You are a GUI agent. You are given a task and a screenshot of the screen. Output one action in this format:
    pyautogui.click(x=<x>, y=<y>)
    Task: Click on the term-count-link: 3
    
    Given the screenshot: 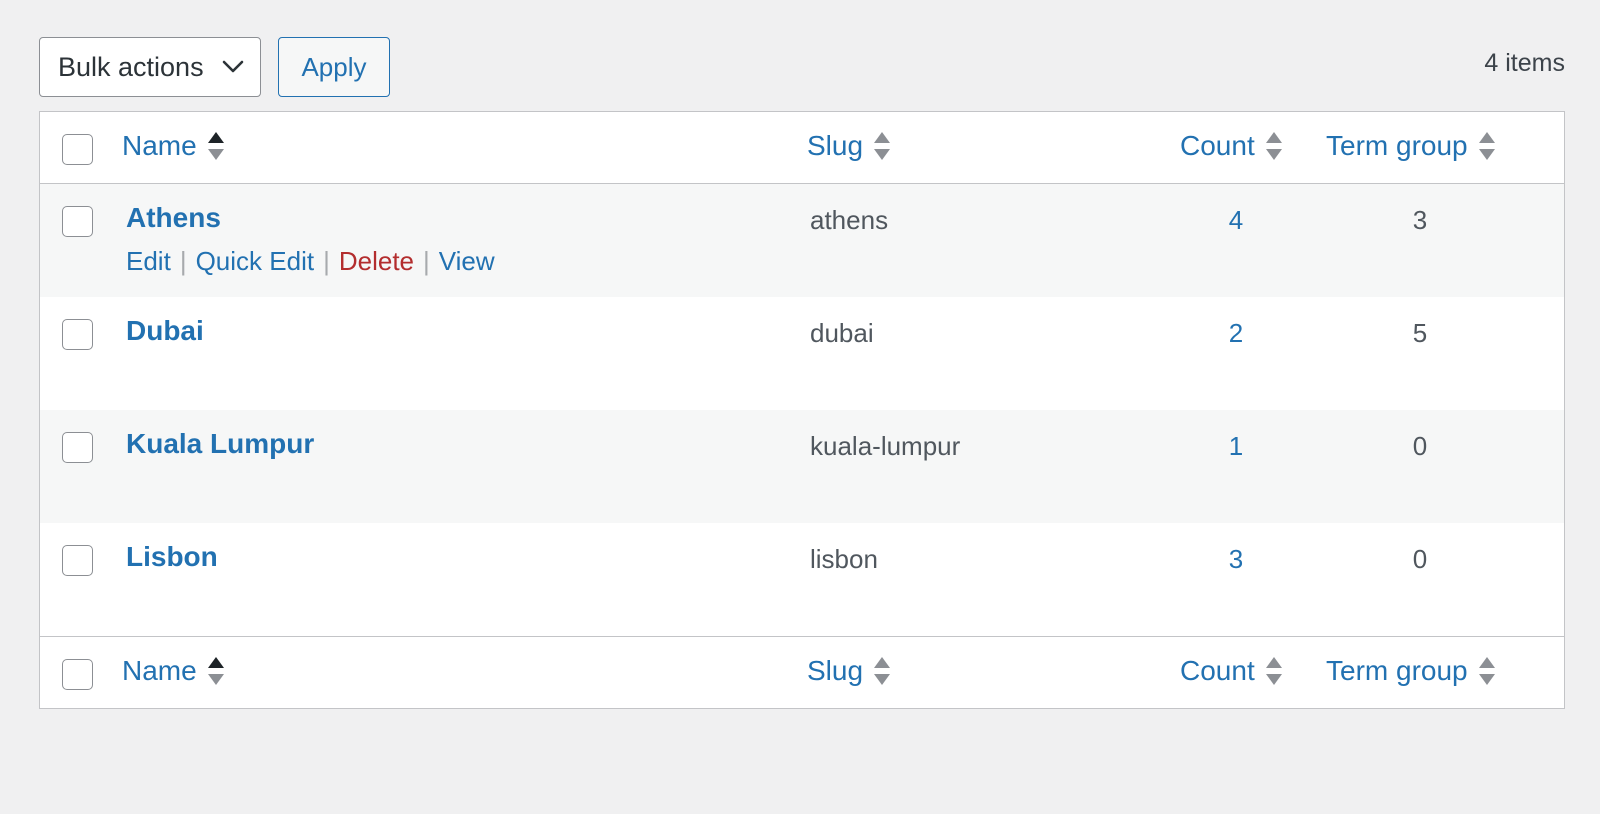 What is the action you would take?
    pyautogui.click(x=1236, y=559)
    